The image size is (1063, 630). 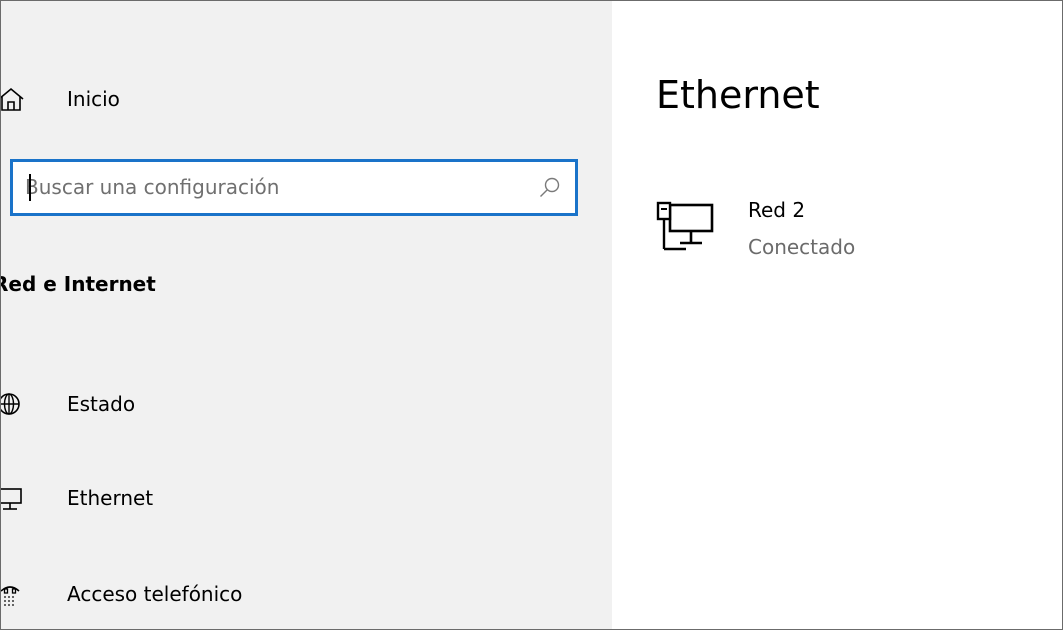 I want to click on sidebar-item-ethernet: Ethernet, so click(x=301, y=498).